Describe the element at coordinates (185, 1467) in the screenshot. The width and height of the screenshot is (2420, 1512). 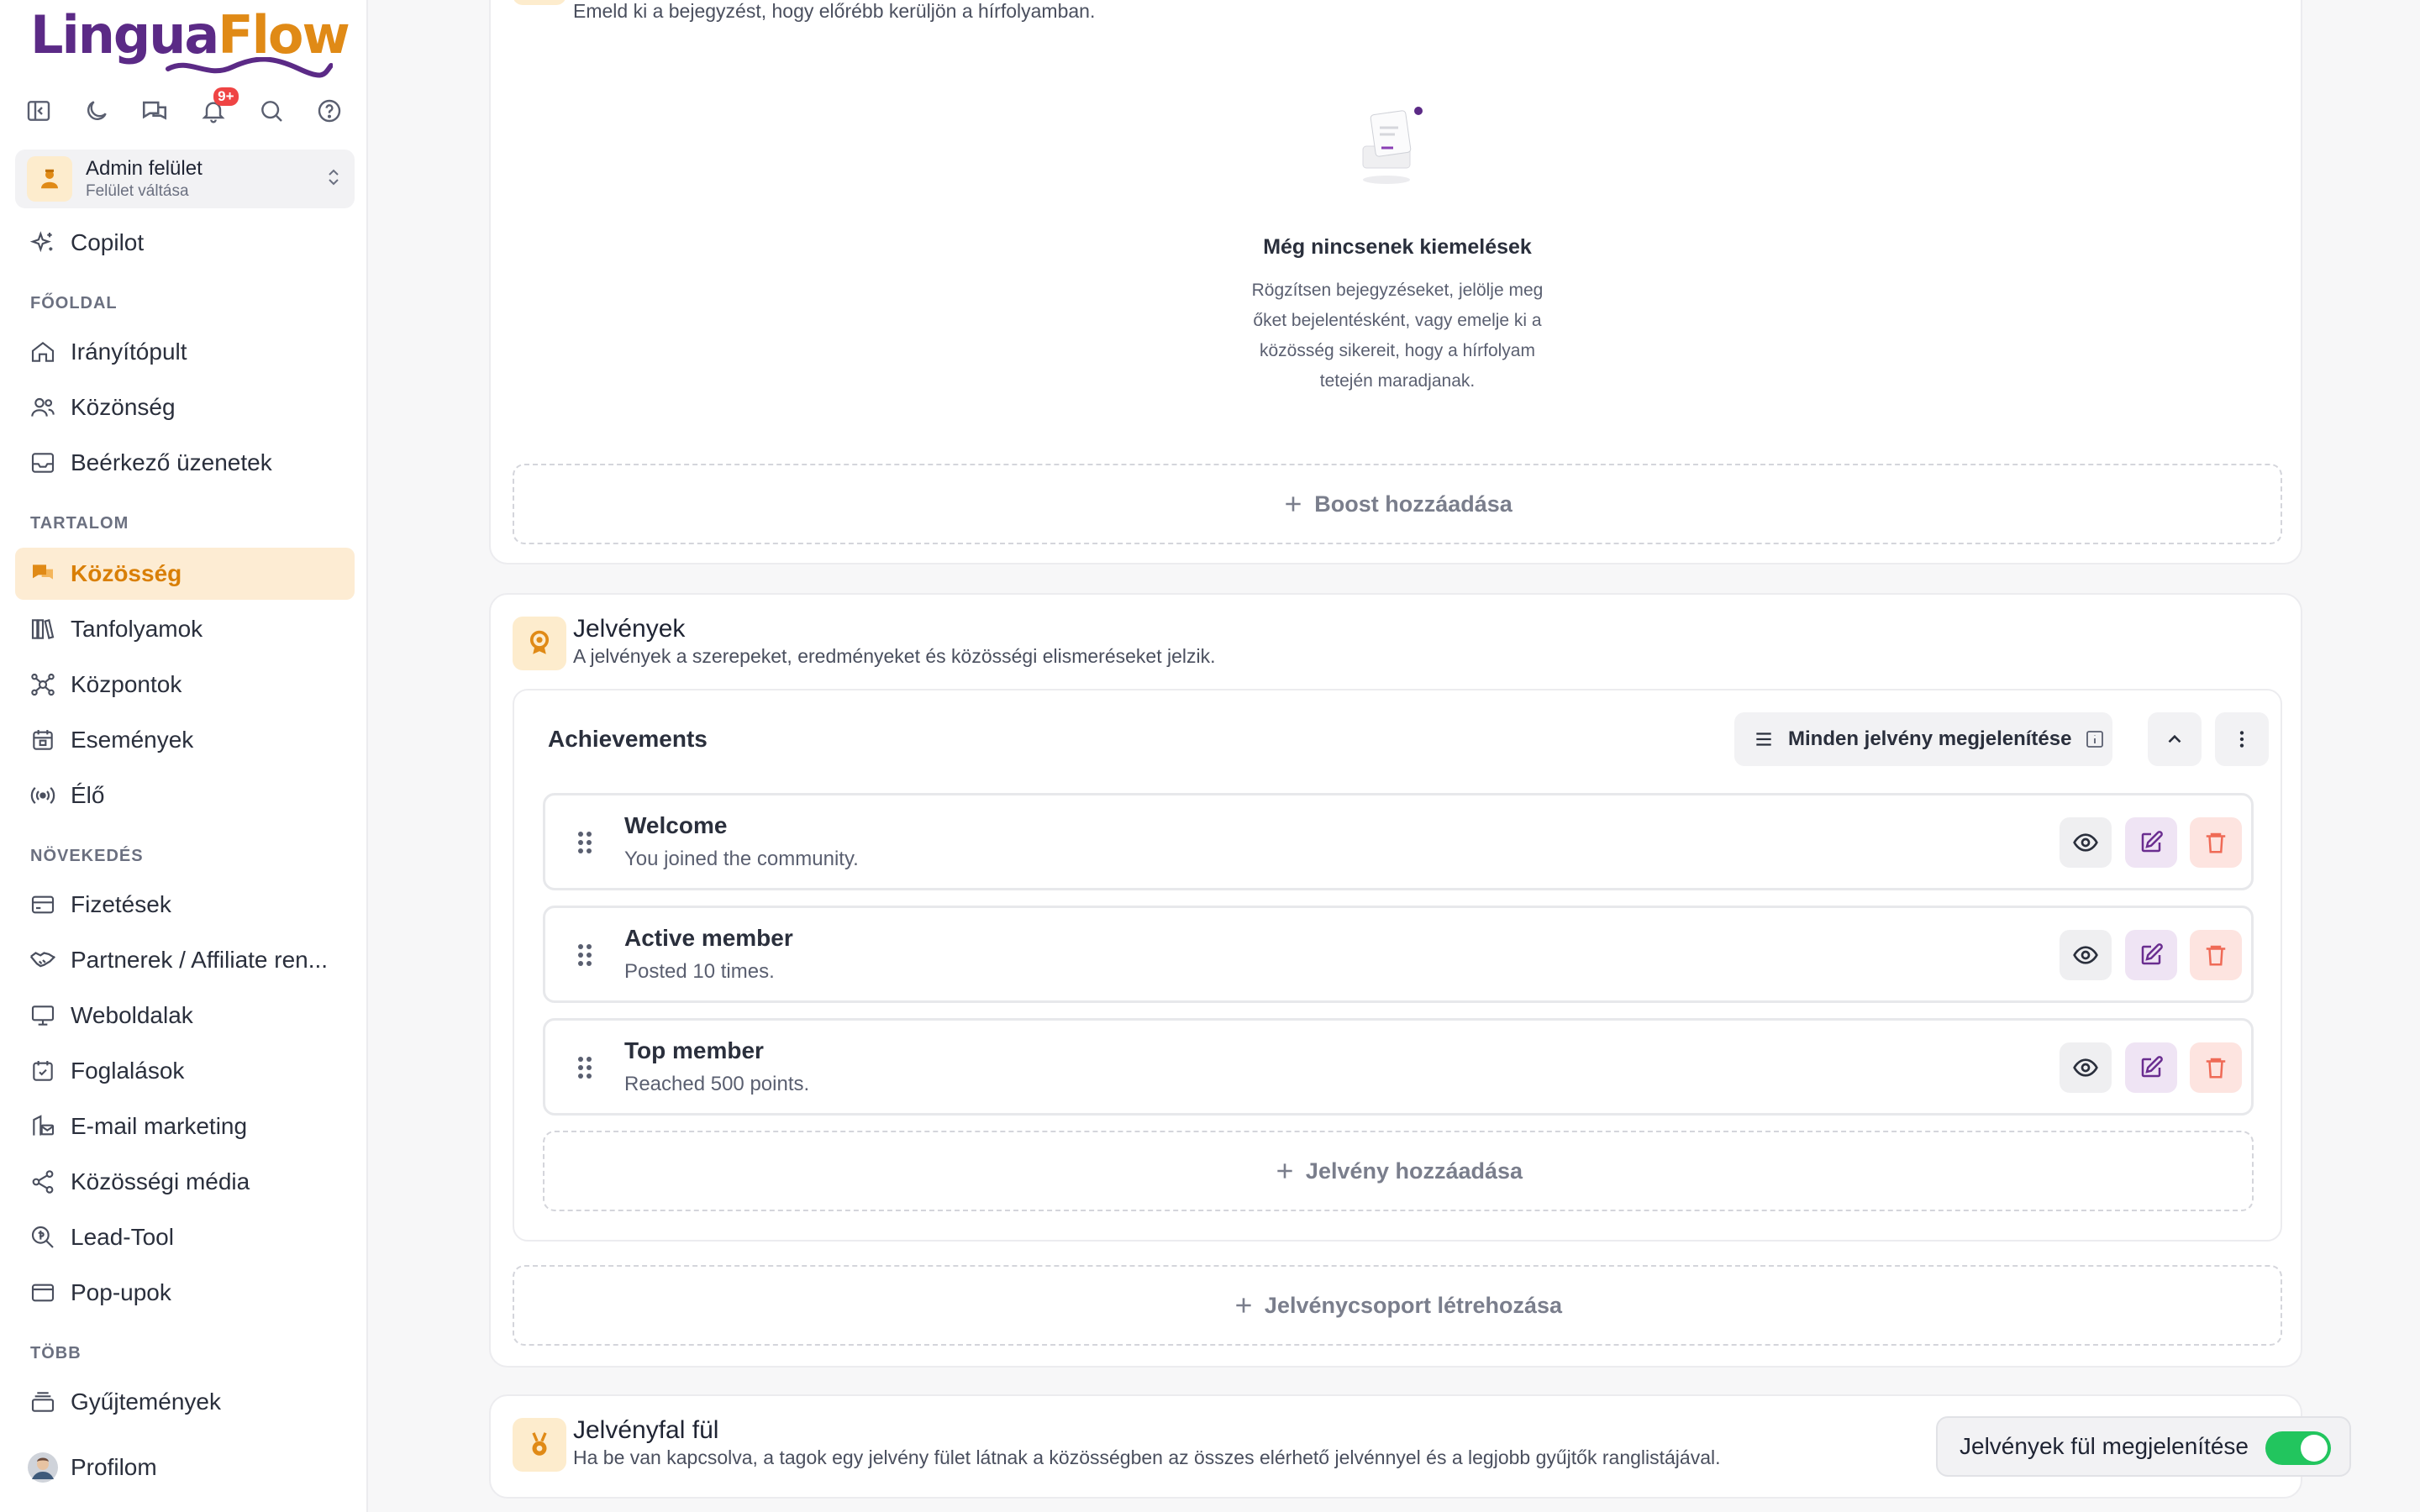
I see `nav-profile: Profilom` at that location.